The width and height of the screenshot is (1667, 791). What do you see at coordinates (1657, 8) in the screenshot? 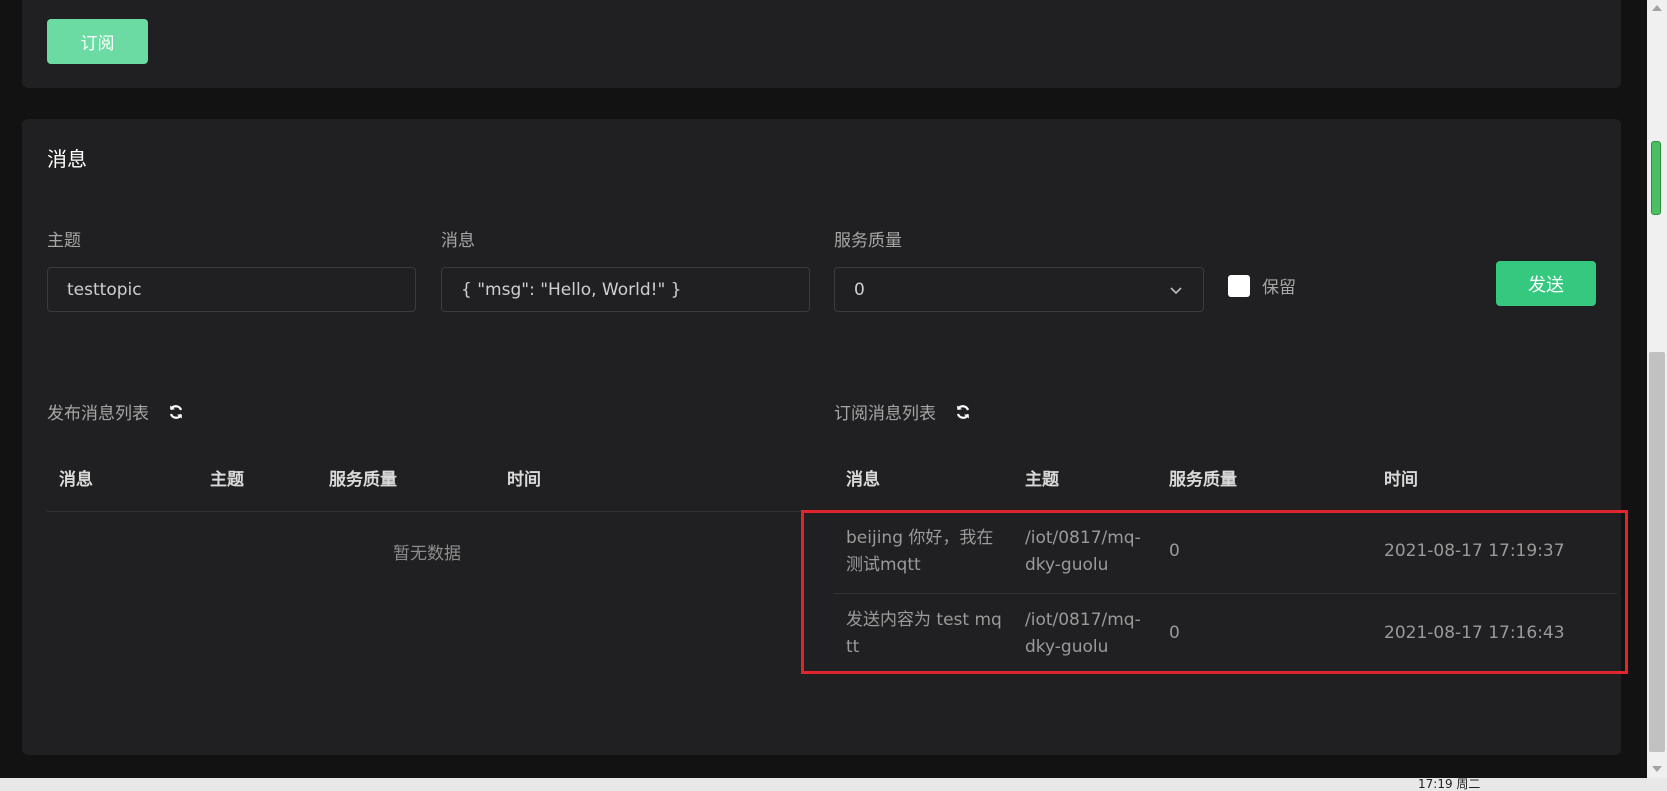
I see `scroll-up-icon` at bounding box center [1657, 8].